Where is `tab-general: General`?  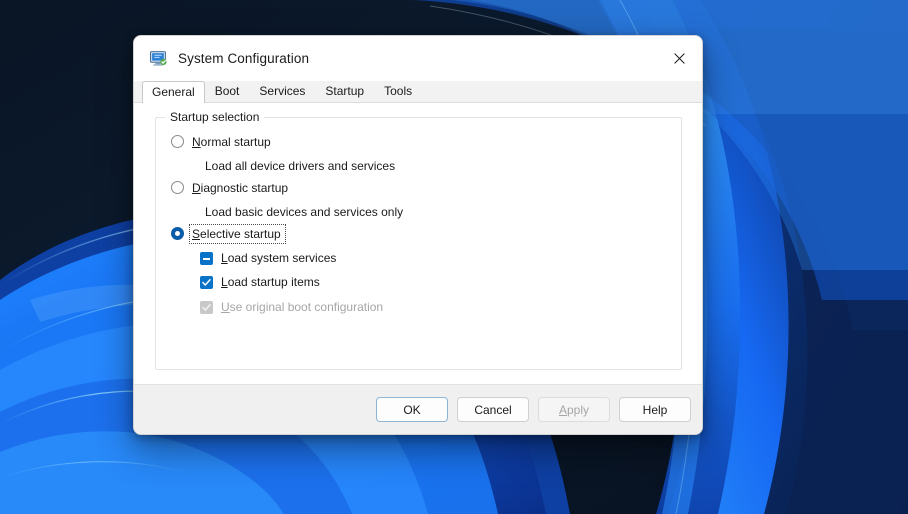
tab-general: General is located at coordinates (173, 92).